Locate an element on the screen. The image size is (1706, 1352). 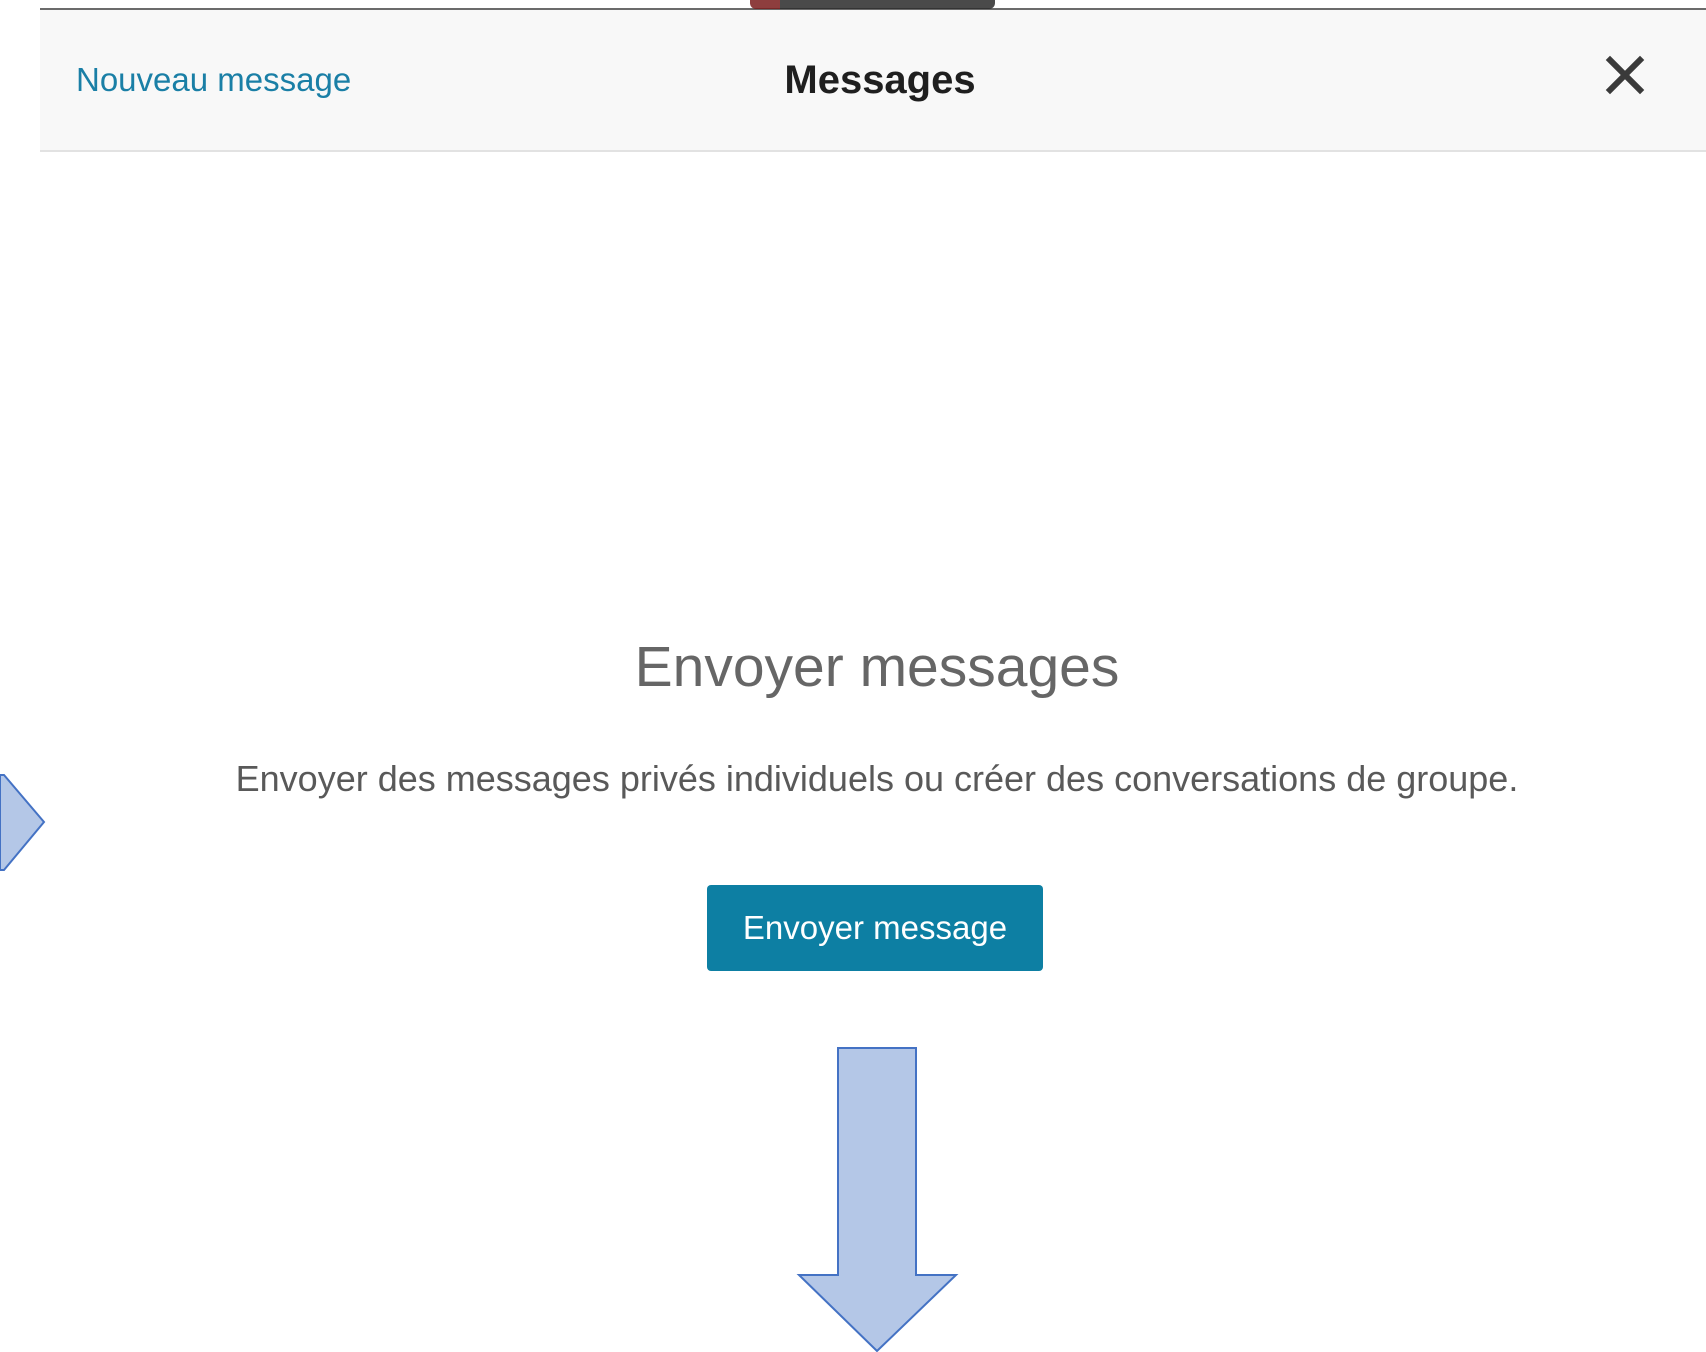
close-icon is located at coordinates (1625, 75).